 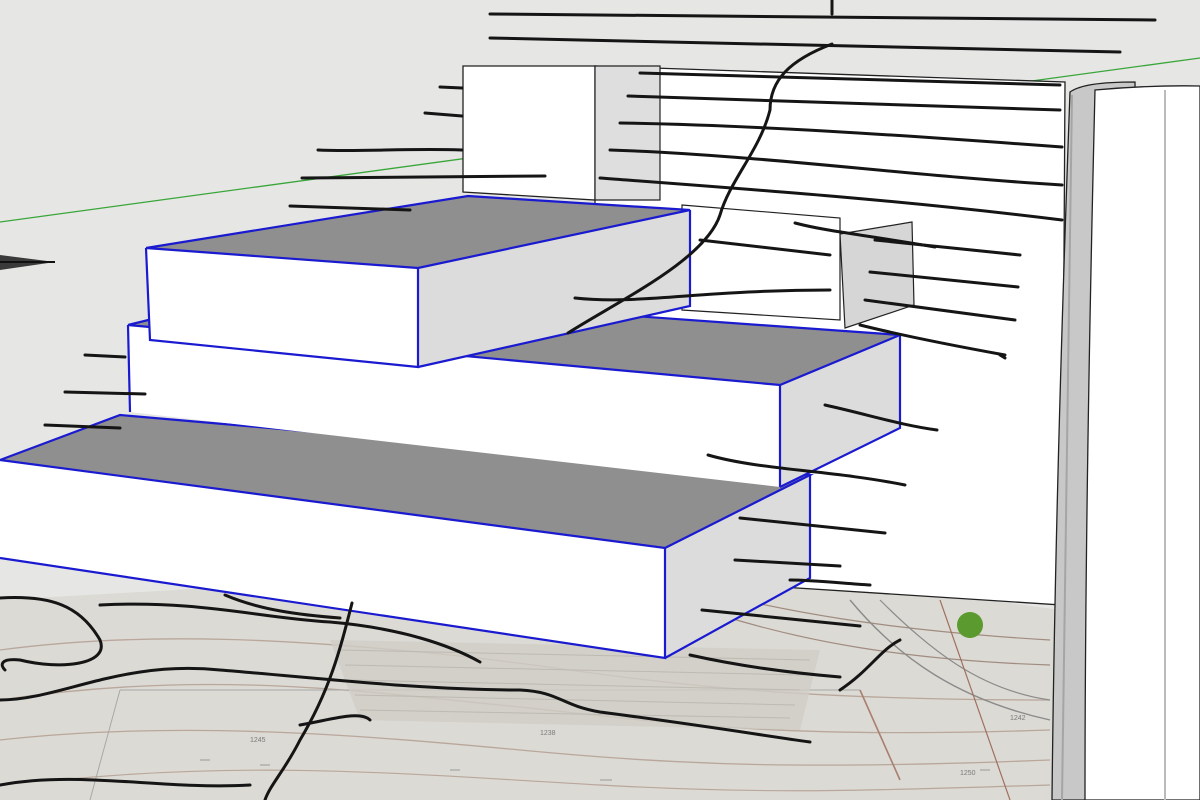 I want to click on site-plan-label: 1238, so click(x=548, y=733).